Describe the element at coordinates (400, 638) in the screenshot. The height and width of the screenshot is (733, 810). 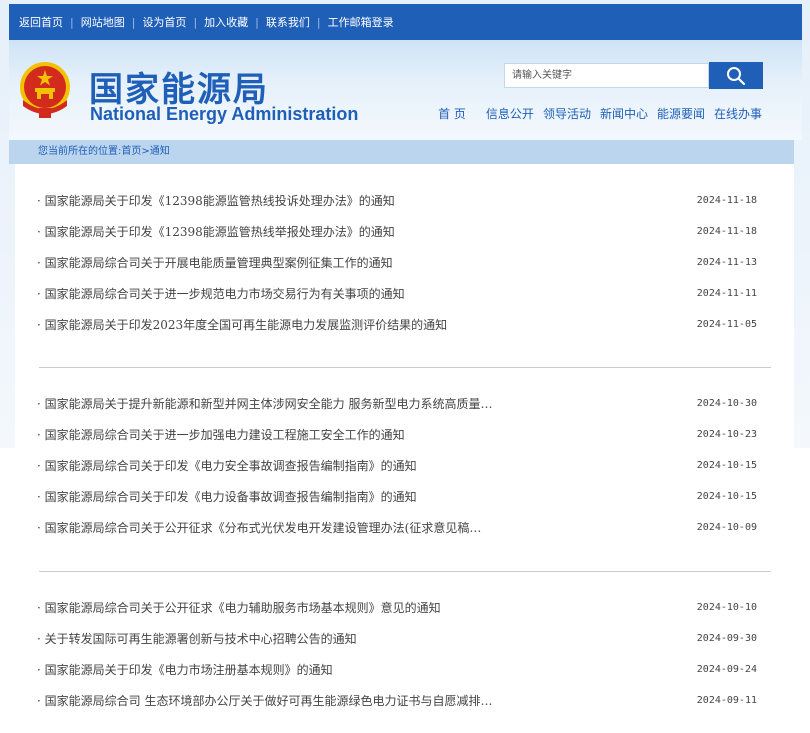
I see `list-item: · 关于转发国际可再生能源署创新与技术中心招聘公告的通知 2024-09-30` at that location.